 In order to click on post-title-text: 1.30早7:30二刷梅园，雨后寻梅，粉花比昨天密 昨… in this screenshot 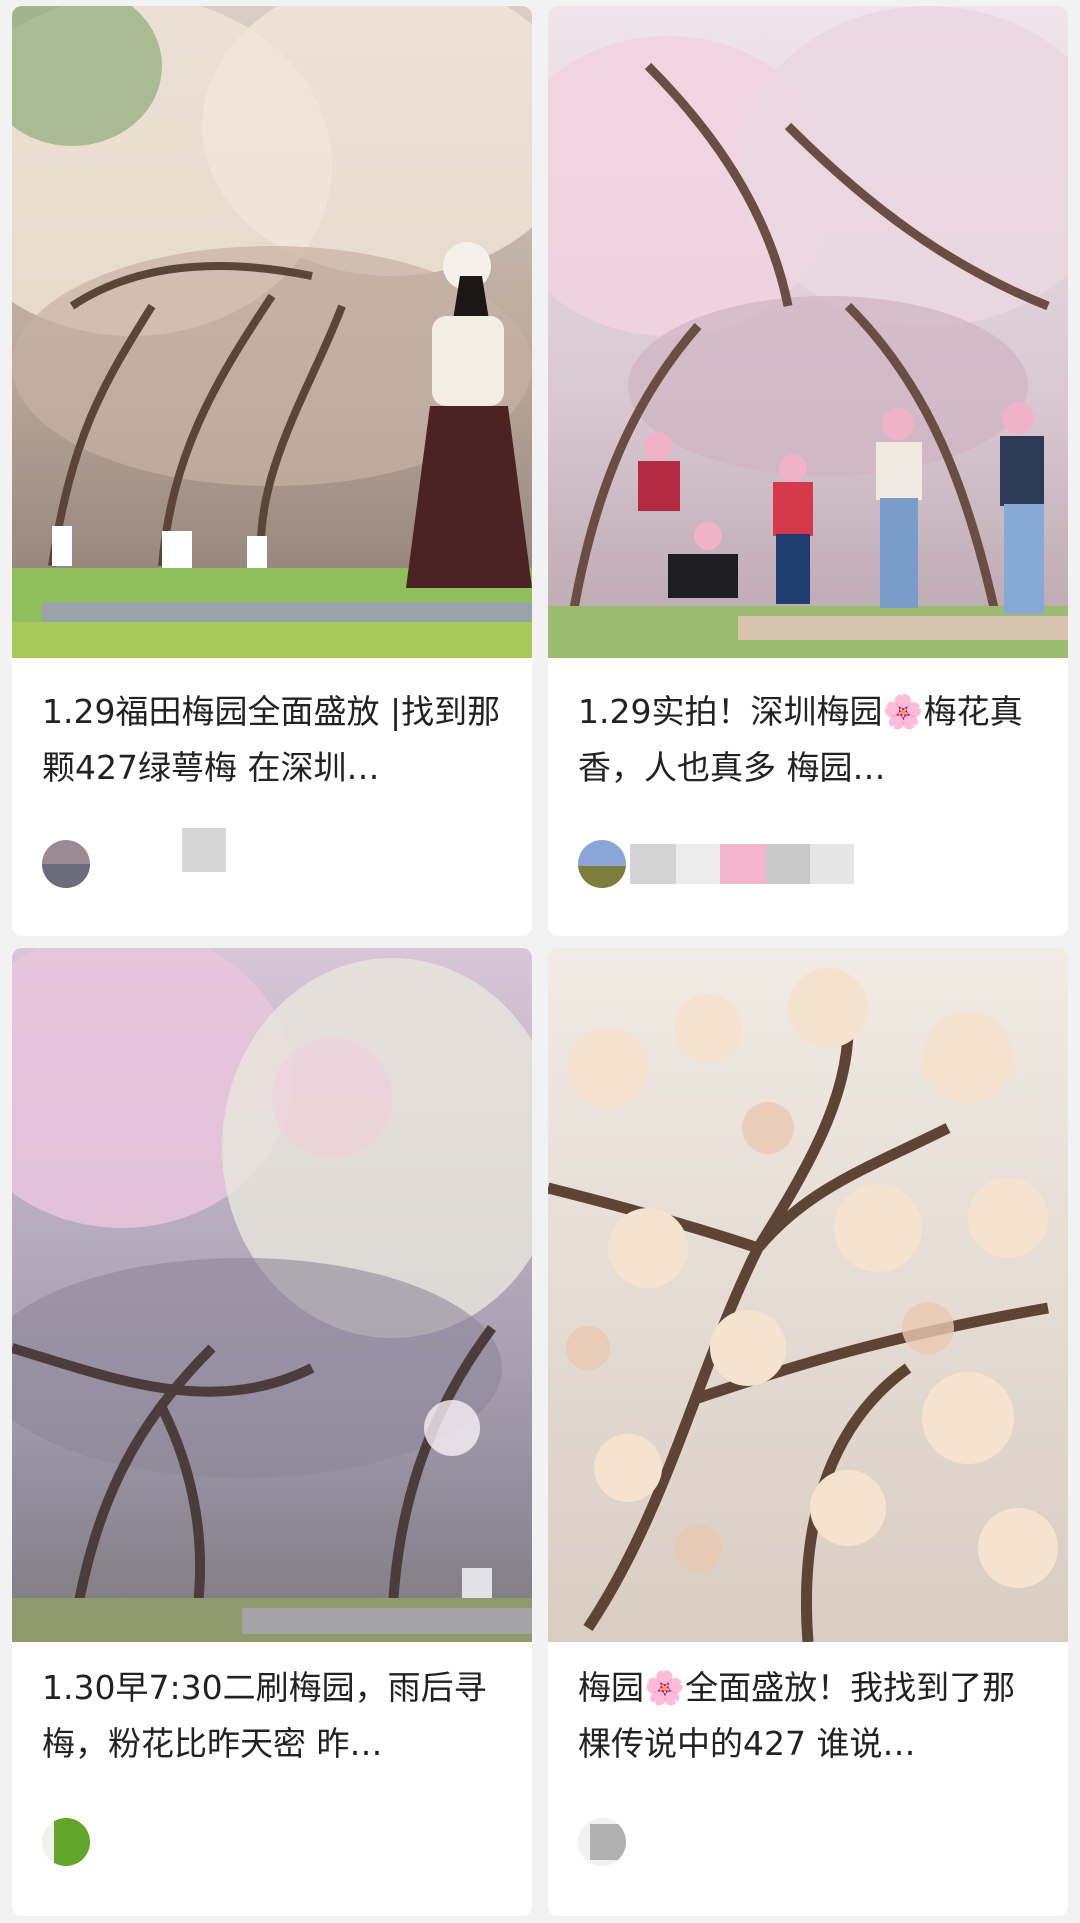, I will do `click(264, 1715)`.